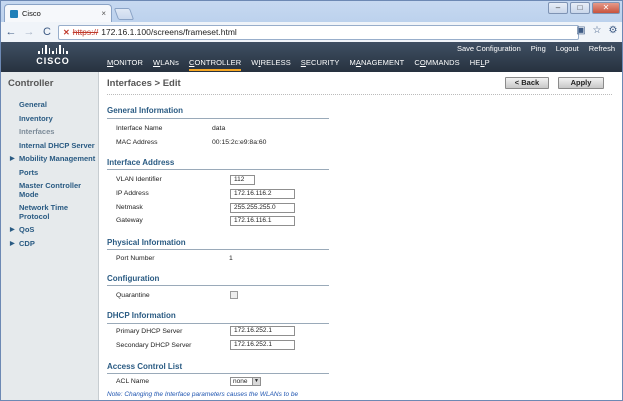 This screenshot has width=623, height=401. I want to click on title-divider, so click(359, 94).